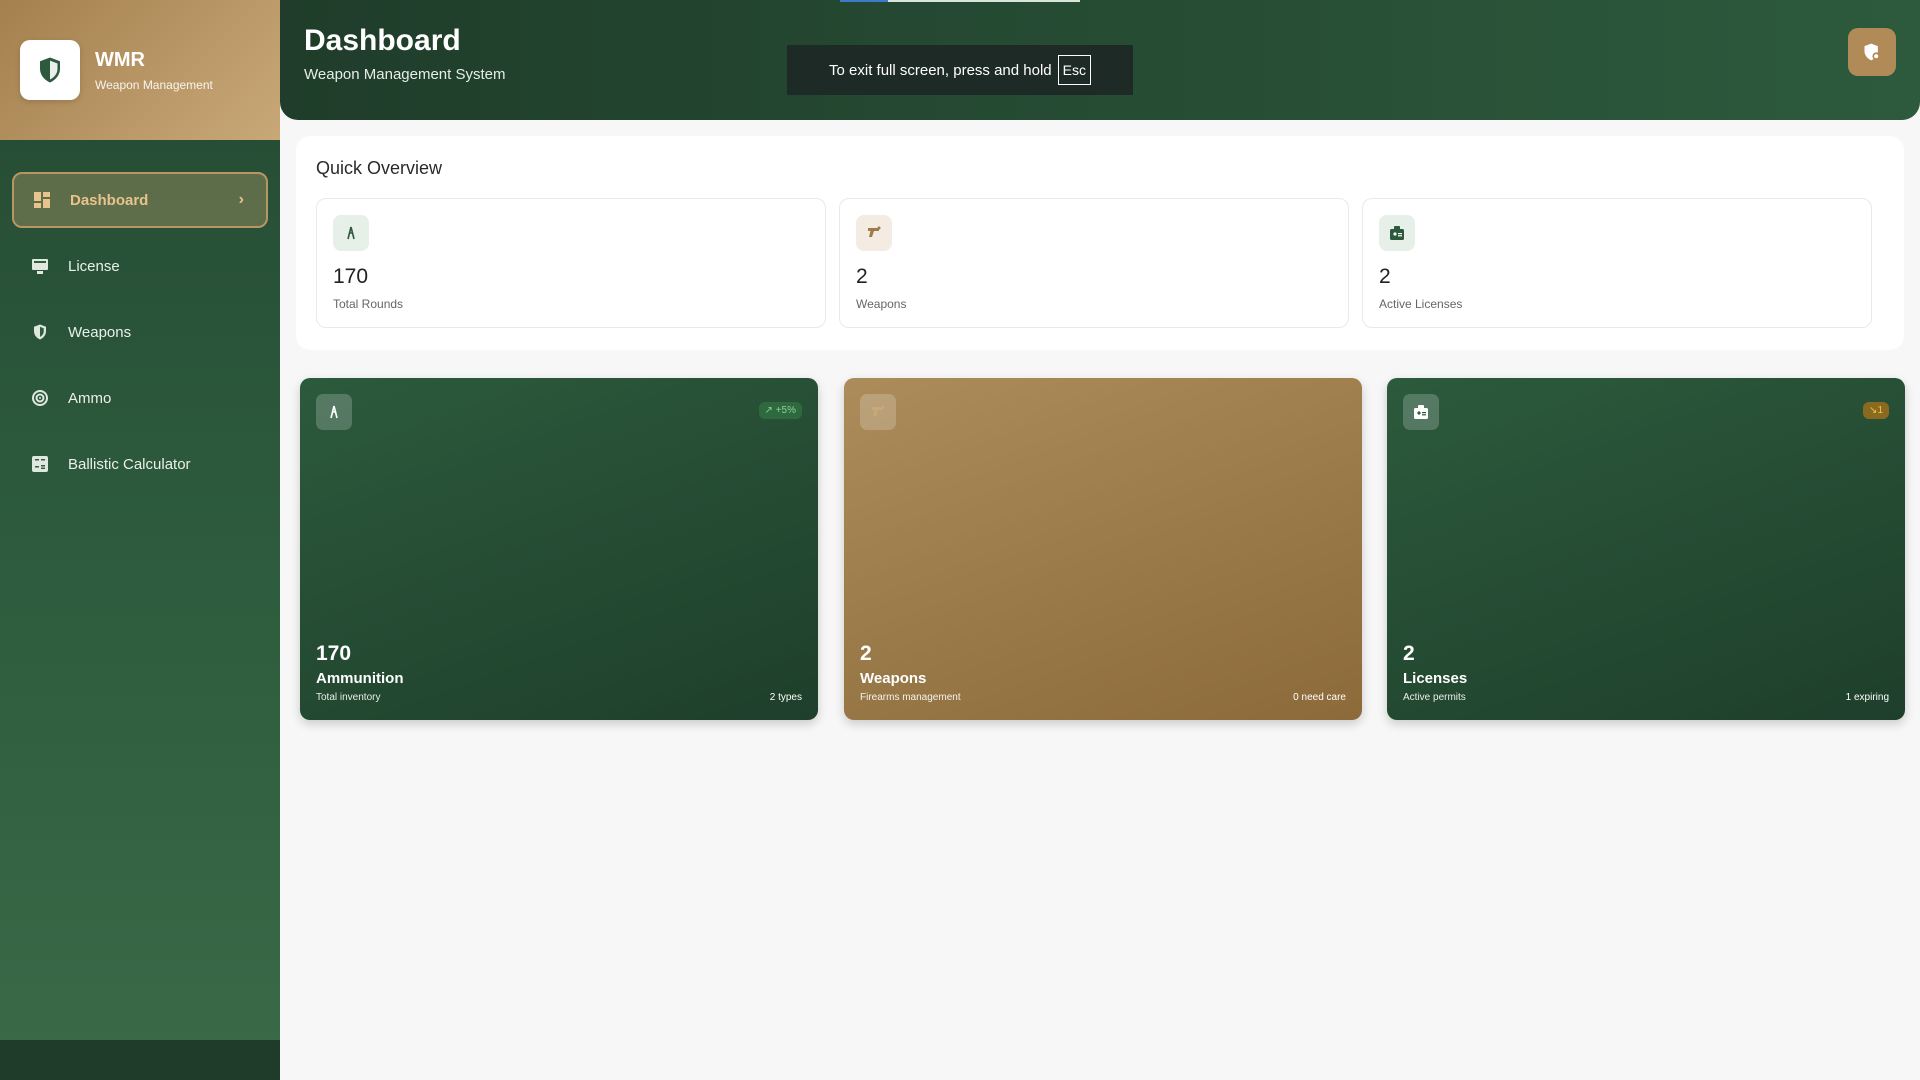 The height and width of the screenshot is (1080, 1920). Describe the element at coordinates (154, 84) in the screenshot. I see `brand-subtitle: Weapon Management` at that location.